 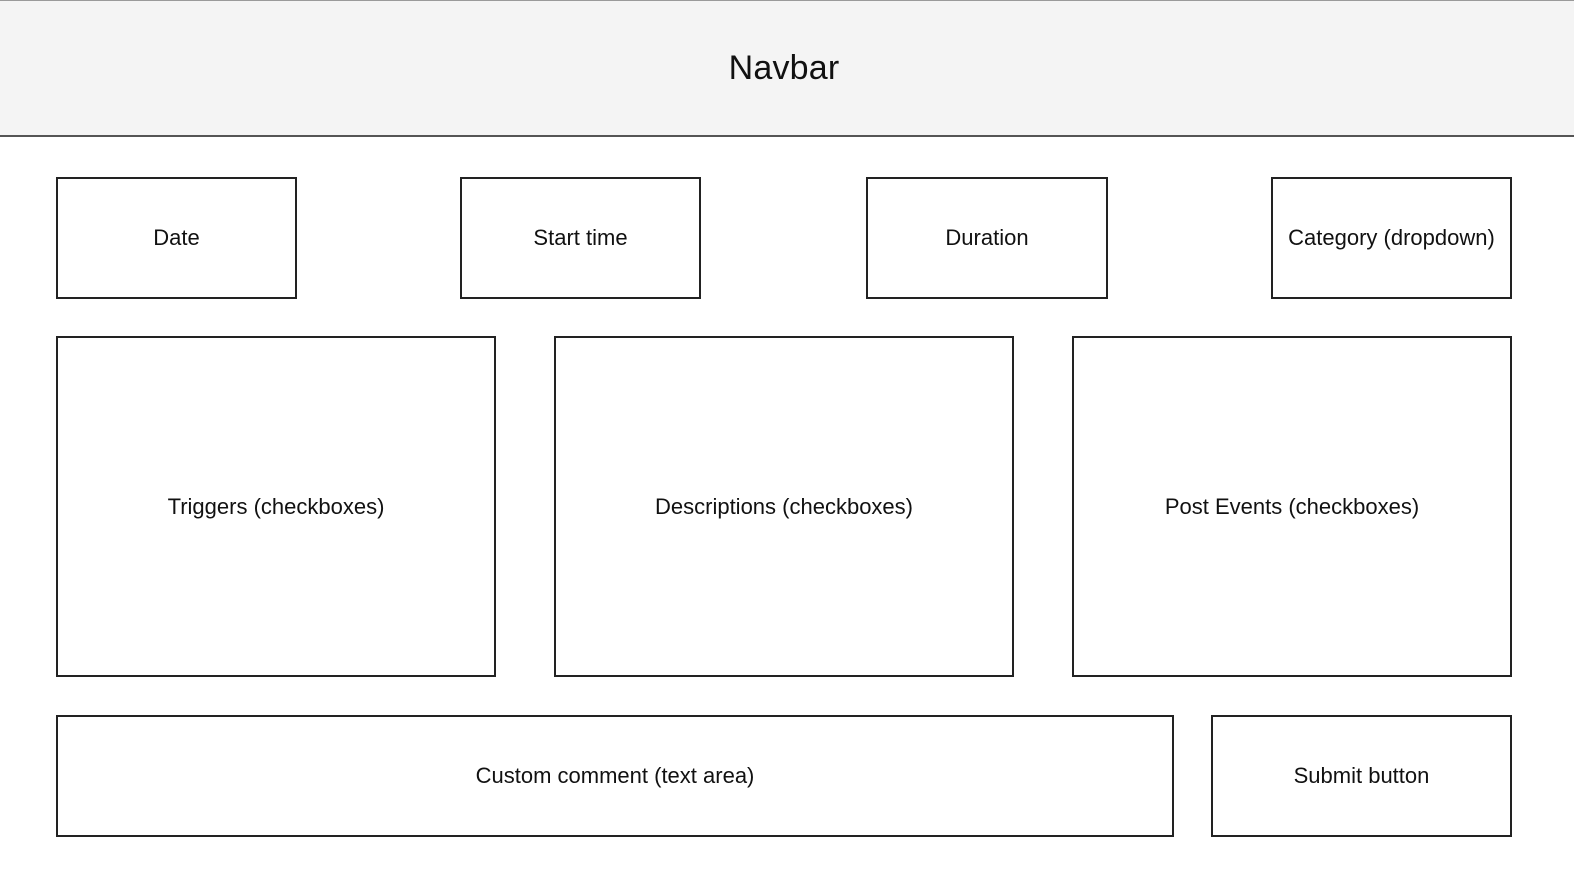 I want to click on navbar-title: Navbar, so click(x=784, y=67).